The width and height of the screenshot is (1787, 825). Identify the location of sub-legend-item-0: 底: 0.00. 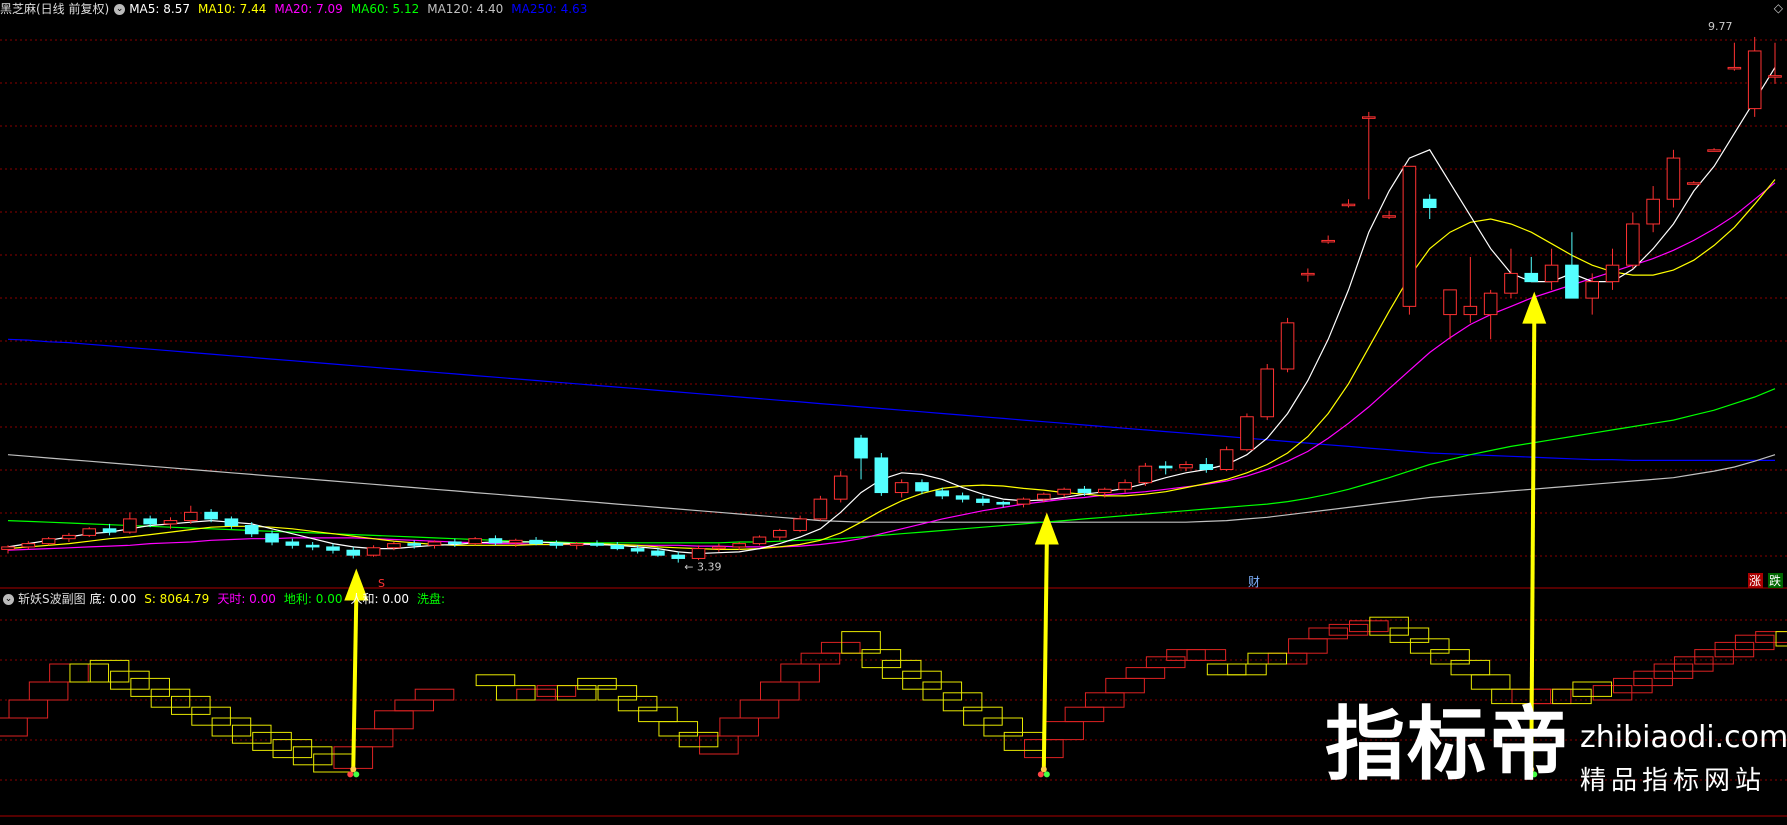
(113, 599).